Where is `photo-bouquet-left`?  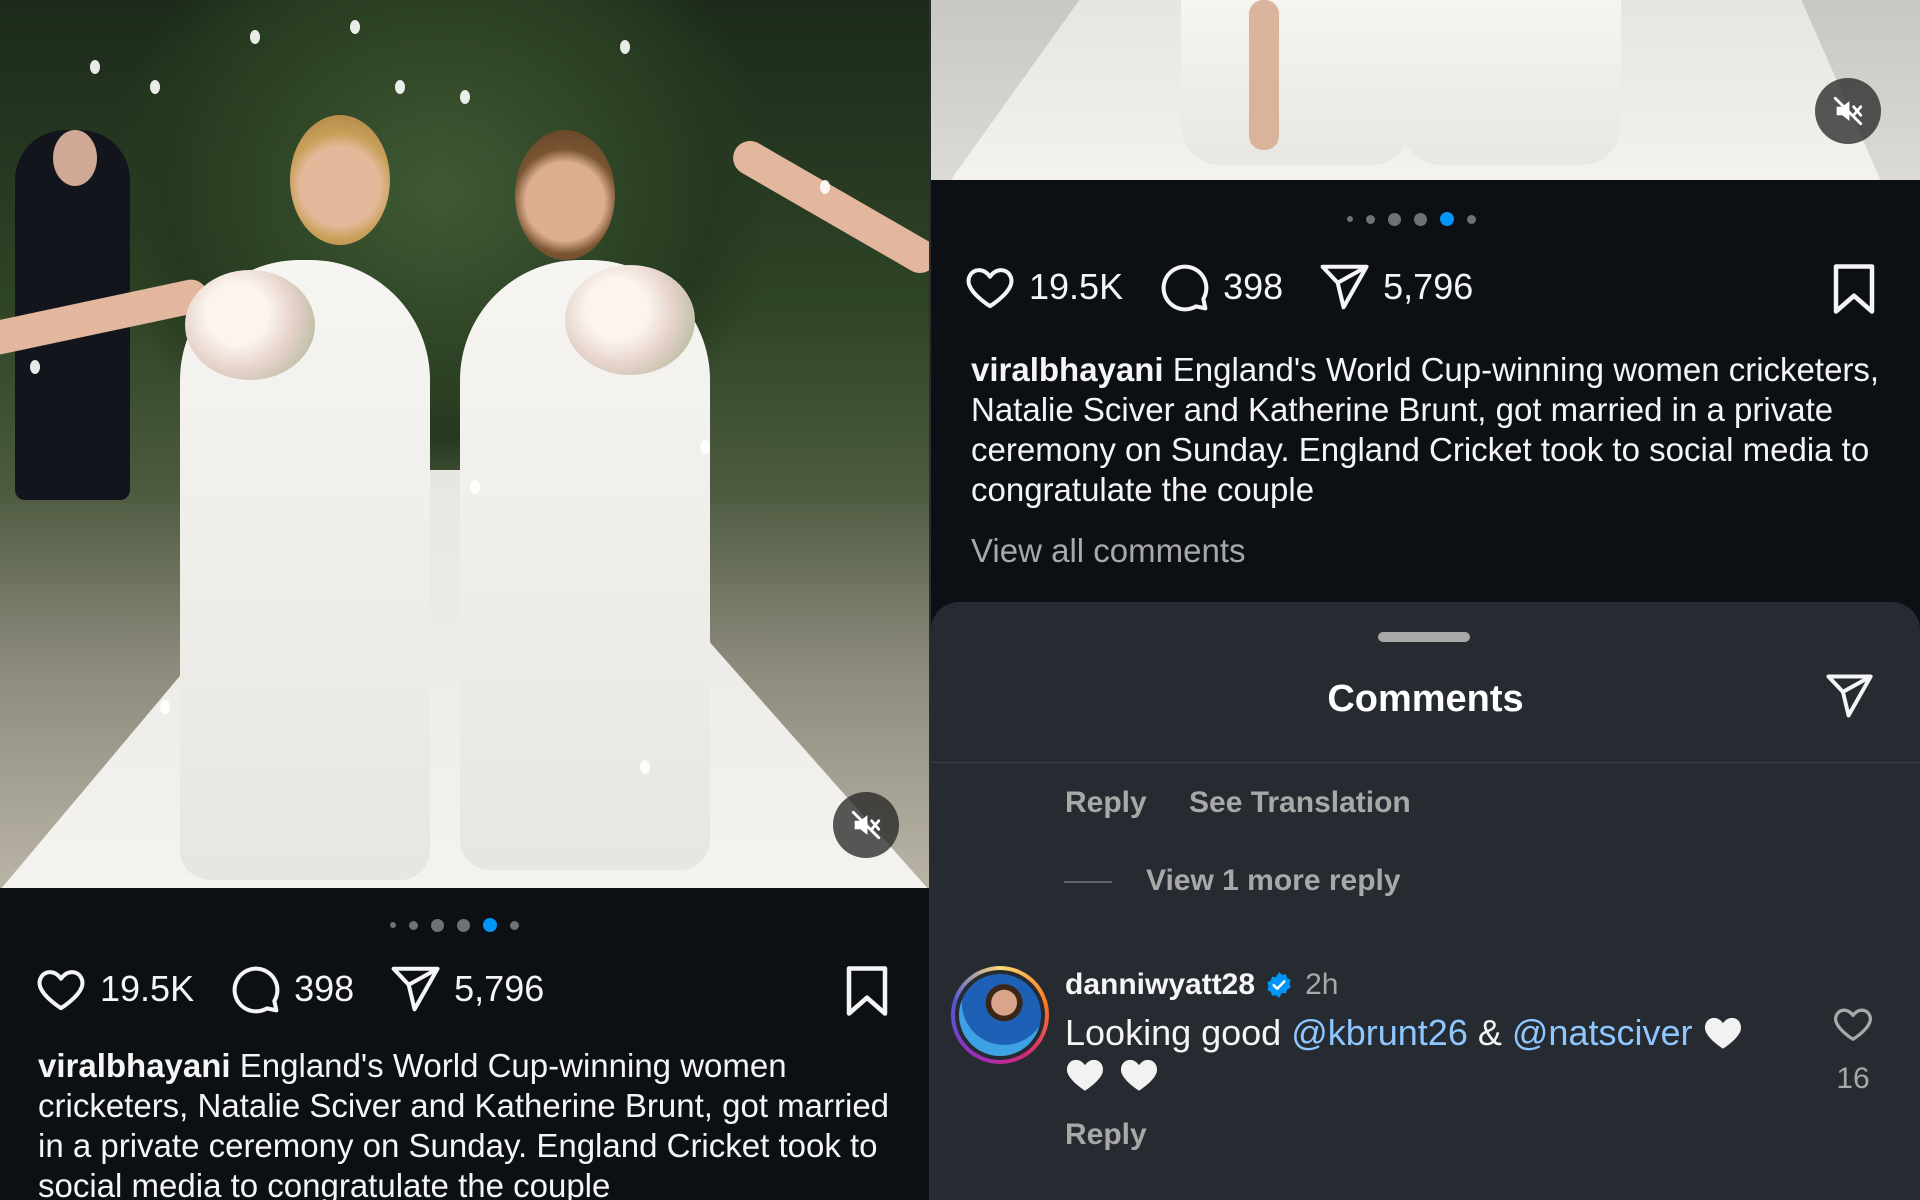 photo-bouquet-left is located at coordinates (250, 325).